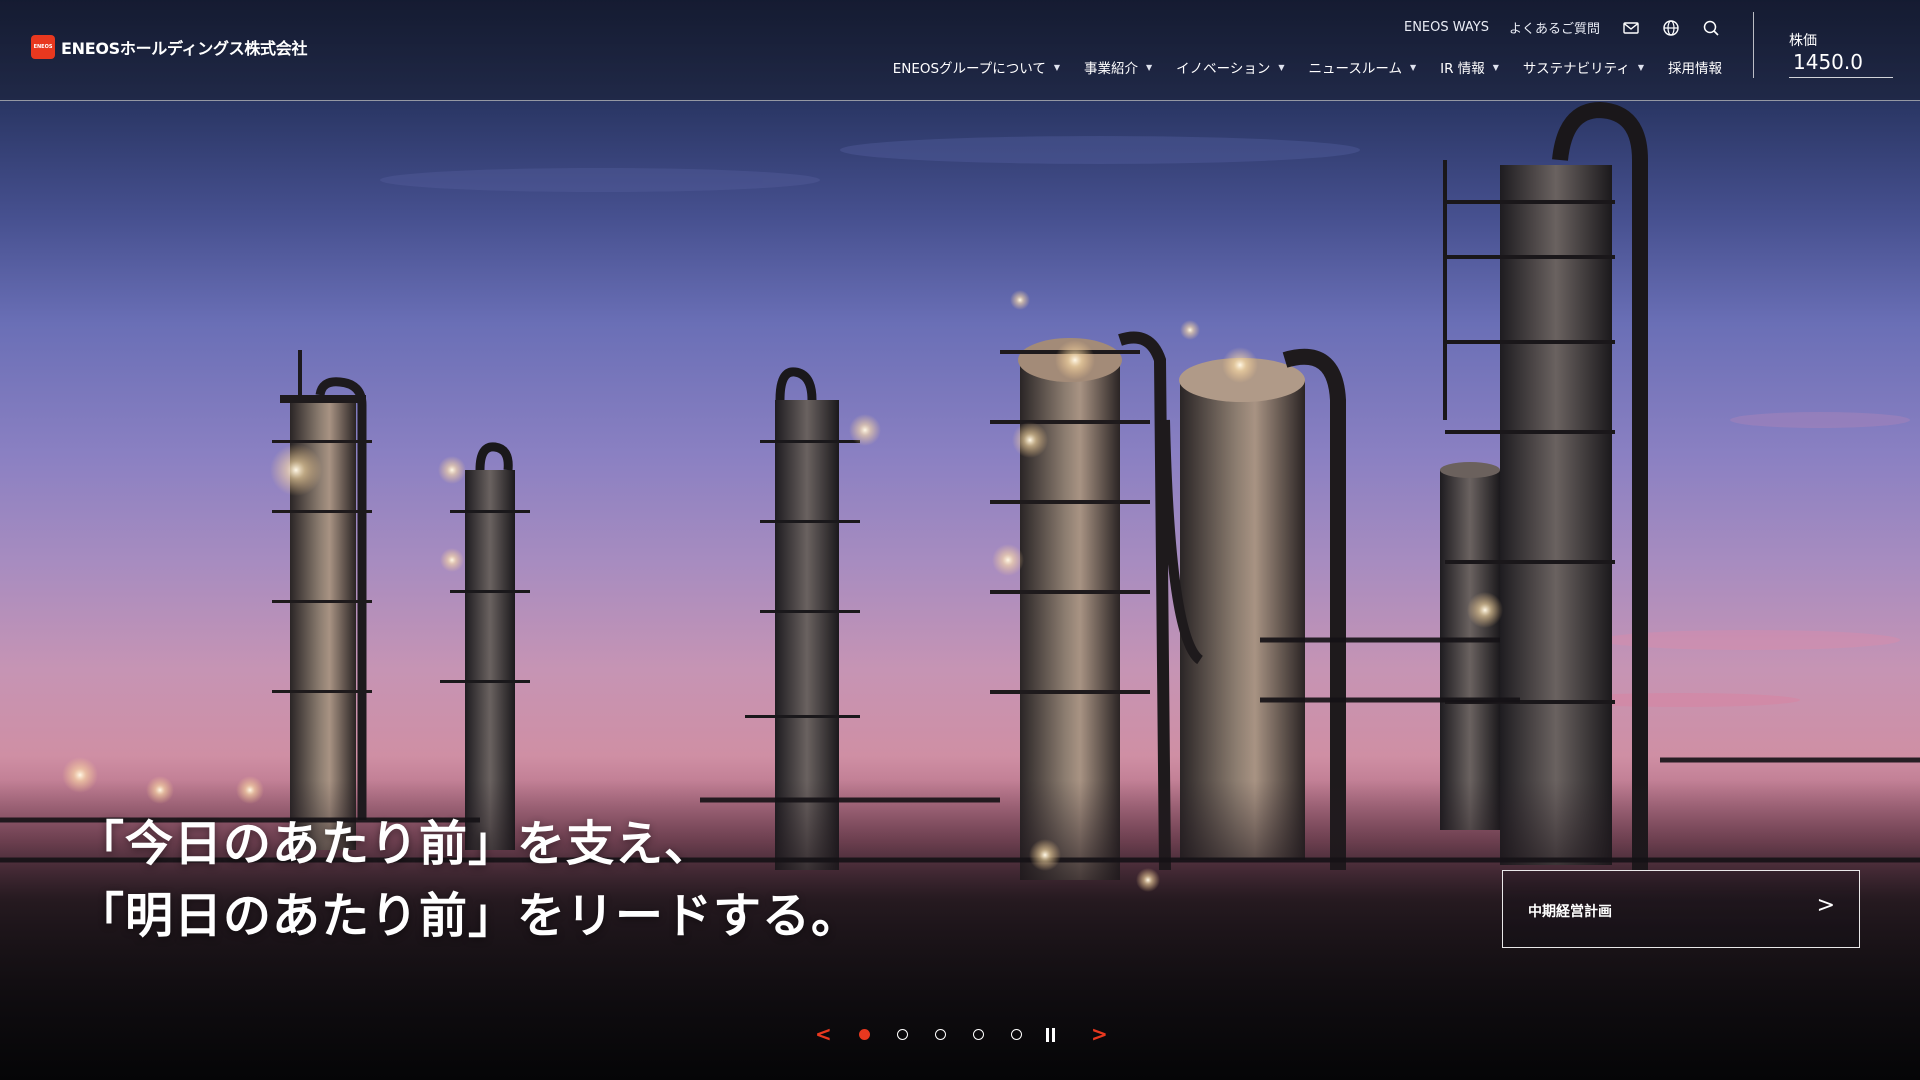 Image resolution: width=1920 pixels, height=1080 pixels. I want to click on faq-link: よくあるご質問, so click(1554, 27).